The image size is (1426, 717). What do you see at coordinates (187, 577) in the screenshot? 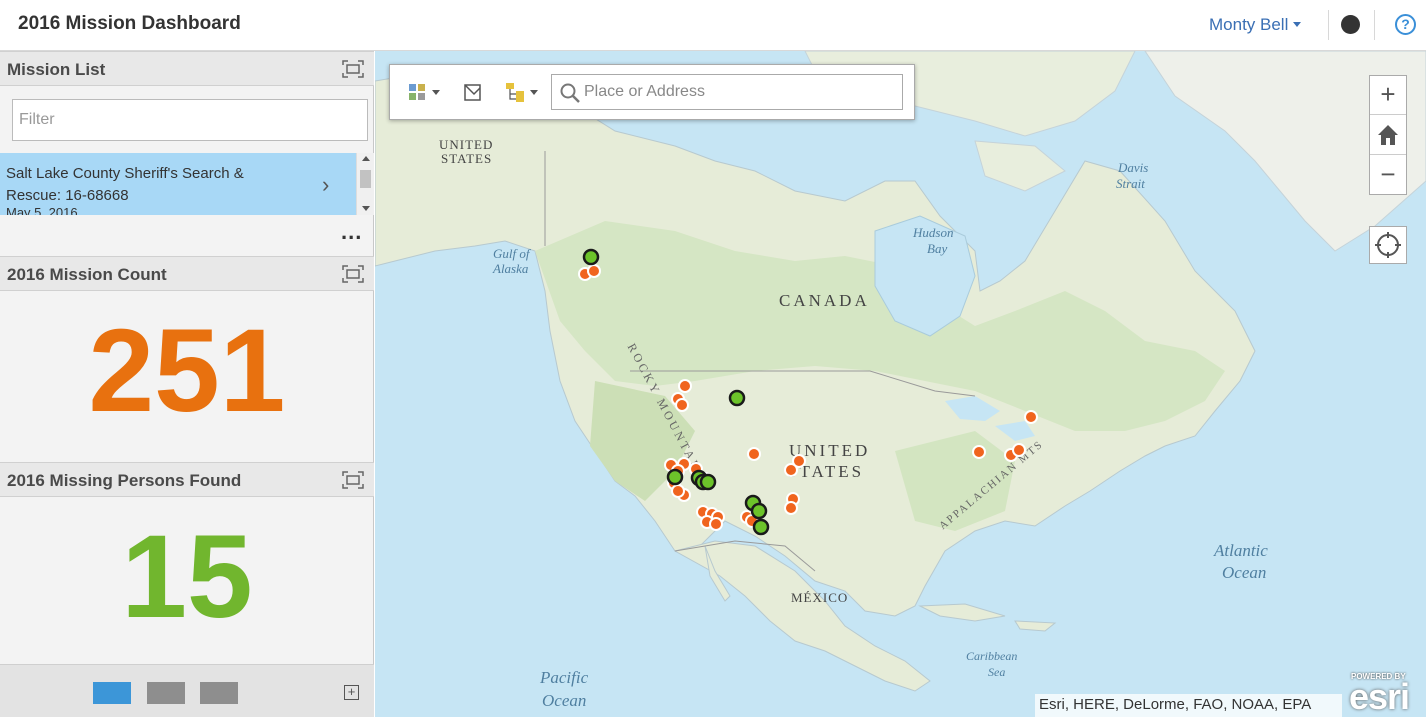
I see `persons-found-value: 15` at bounding box center [187, 577].